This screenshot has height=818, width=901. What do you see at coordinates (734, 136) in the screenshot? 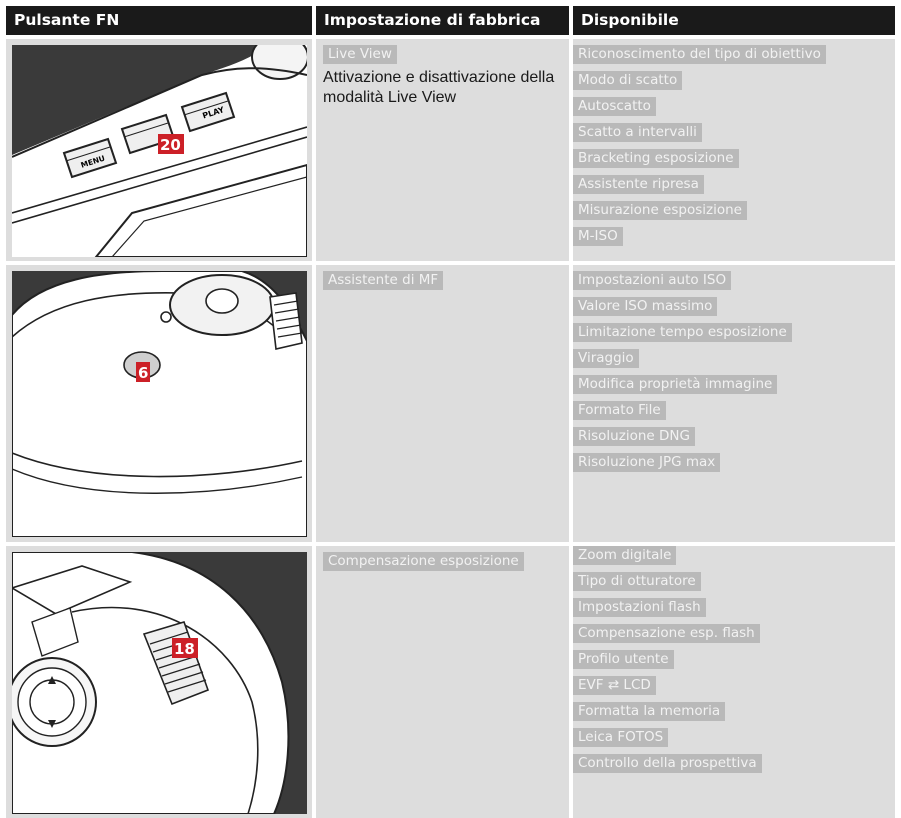
I see `list-item: Scatto a intervalli` at bounding box center [734, 136].